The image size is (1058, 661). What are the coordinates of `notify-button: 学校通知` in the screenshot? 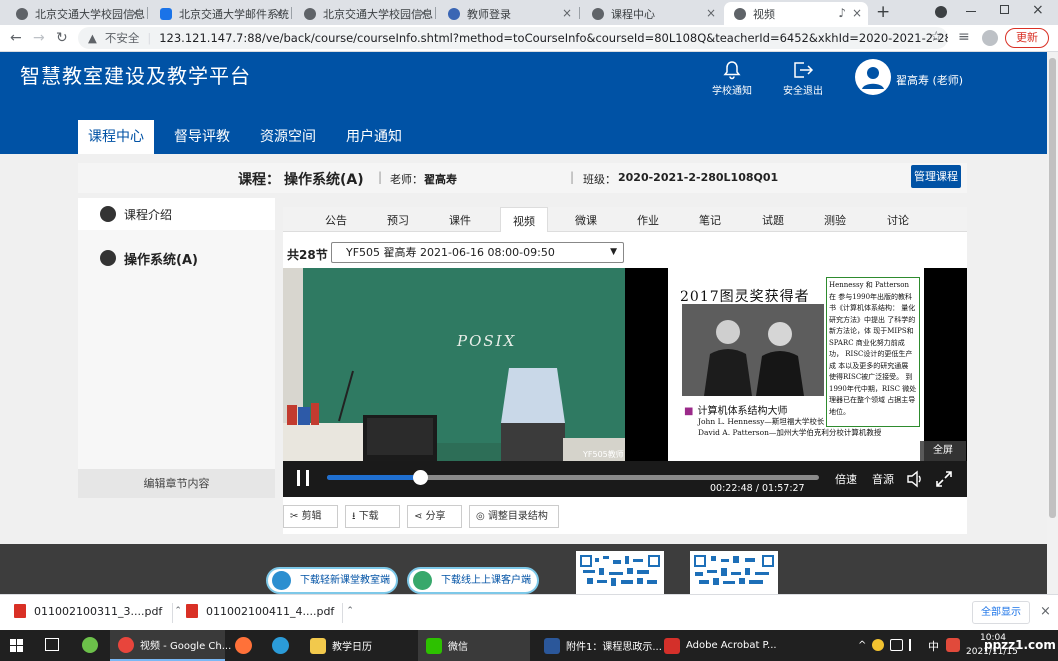 It's located at (732, 78).